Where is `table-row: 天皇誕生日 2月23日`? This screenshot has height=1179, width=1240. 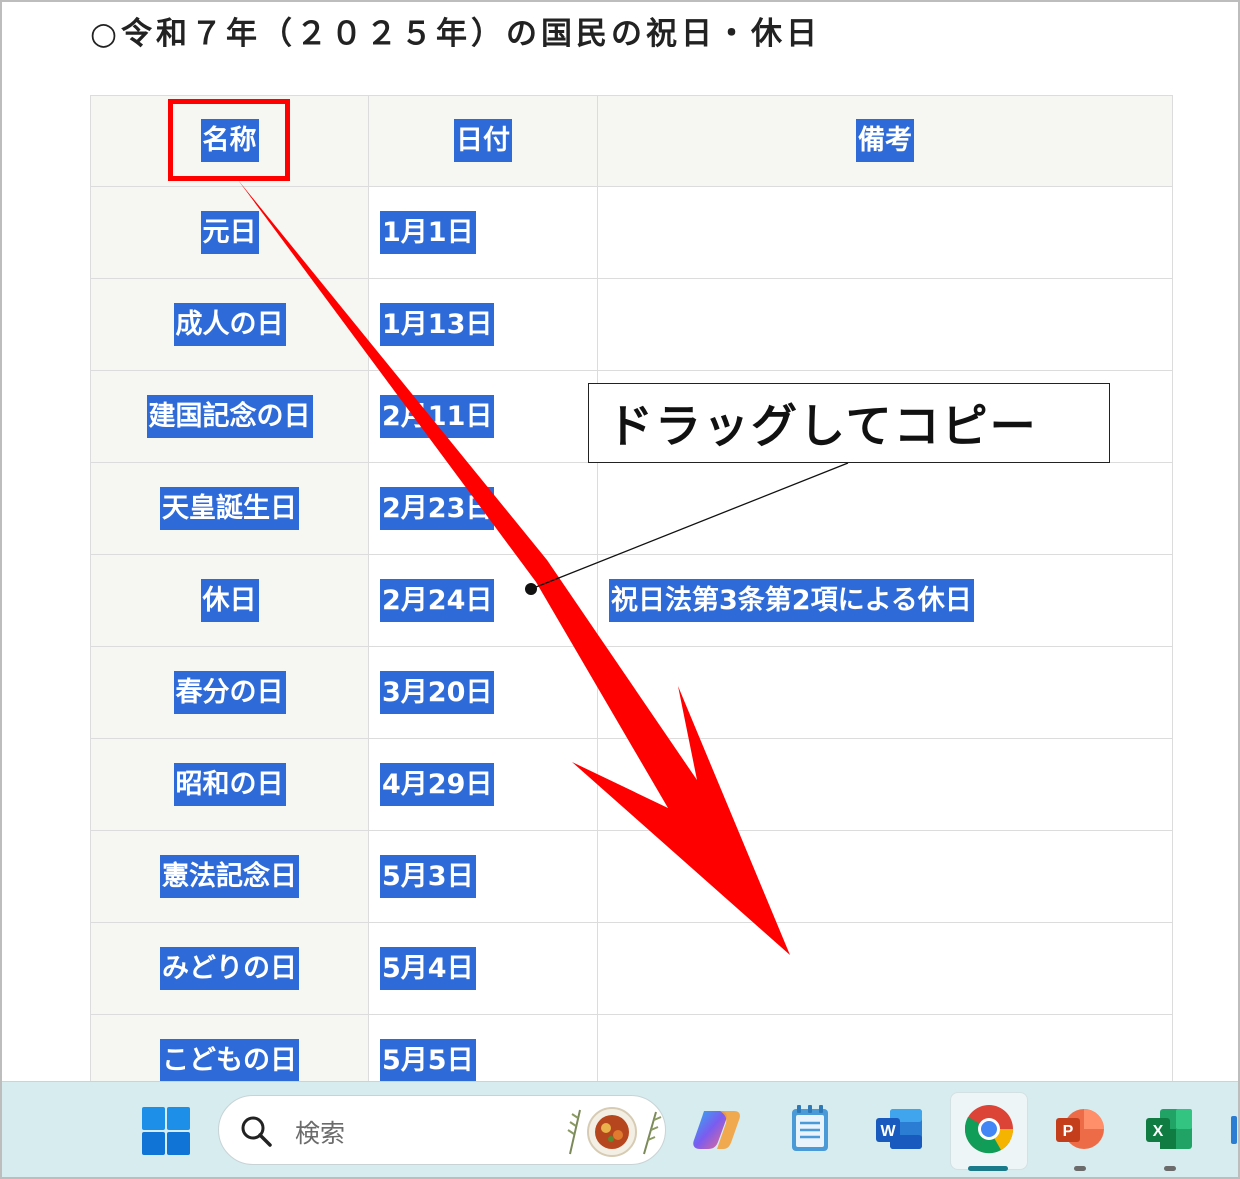 table-row: 天皇誕生日 2月23日 is located at coordinates (631, 508).